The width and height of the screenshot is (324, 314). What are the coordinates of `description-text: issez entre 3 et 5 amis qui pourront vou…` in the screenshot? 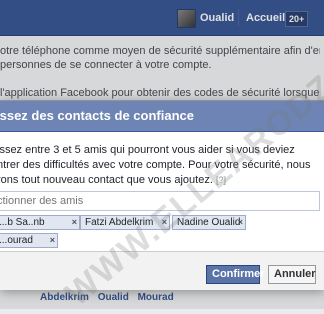 It's located at (155, 165).